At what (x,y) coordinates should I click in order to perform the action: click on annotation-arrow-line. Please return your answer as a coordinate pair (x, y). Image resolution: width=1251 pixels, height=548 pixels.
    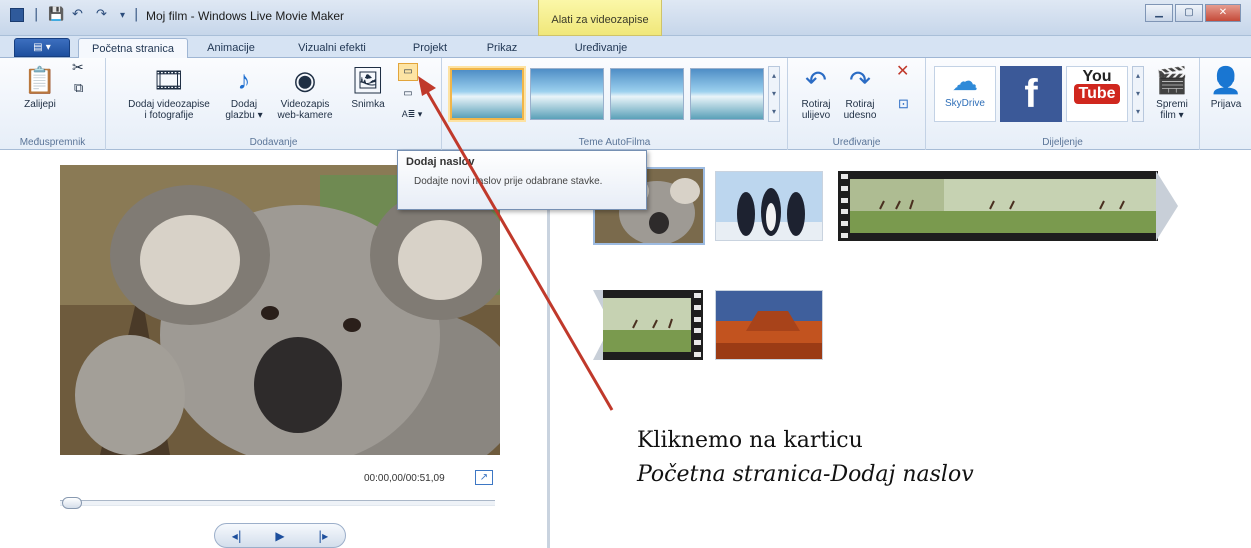
    Looking at the image, I should click on (518, 249).